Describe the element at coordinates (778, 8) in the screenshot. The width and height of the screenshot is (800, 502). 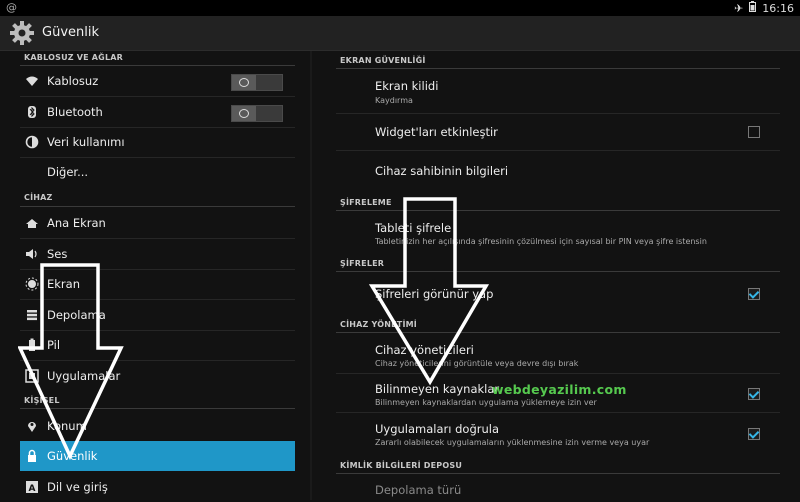
I see `clock: 16:16` at that location.